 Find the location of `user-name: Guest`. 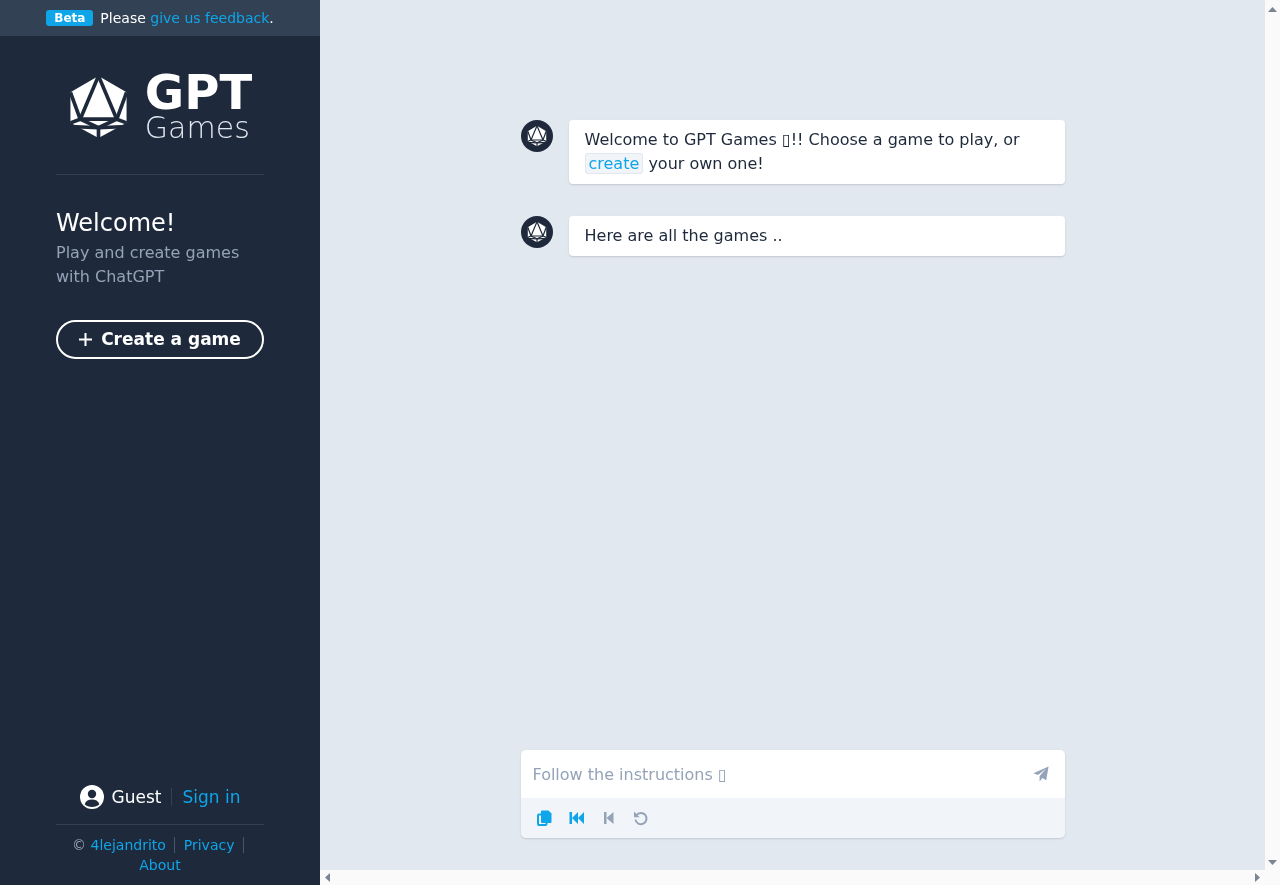

user-name: Guest is located at coordinates (136, 797).